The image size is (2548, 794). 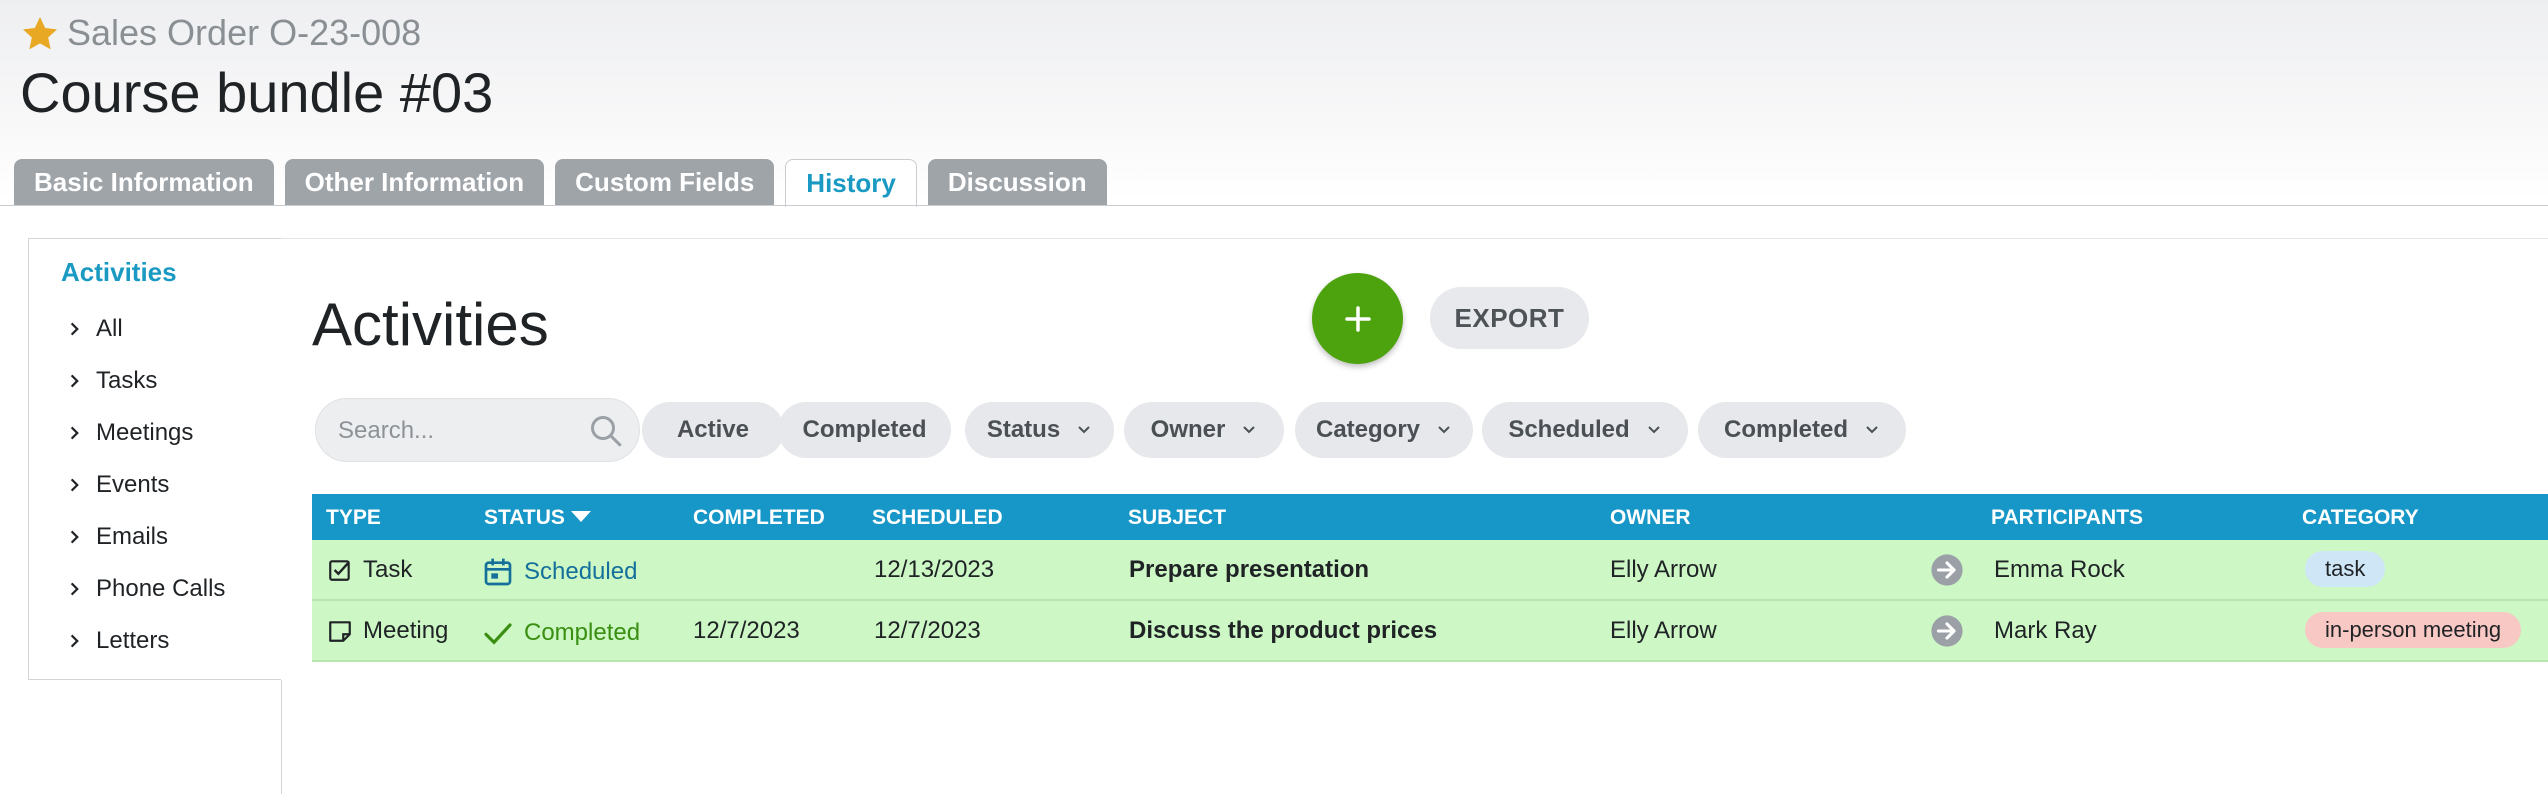 I want to click on add-activity-button, so click(x=1357, y=318).